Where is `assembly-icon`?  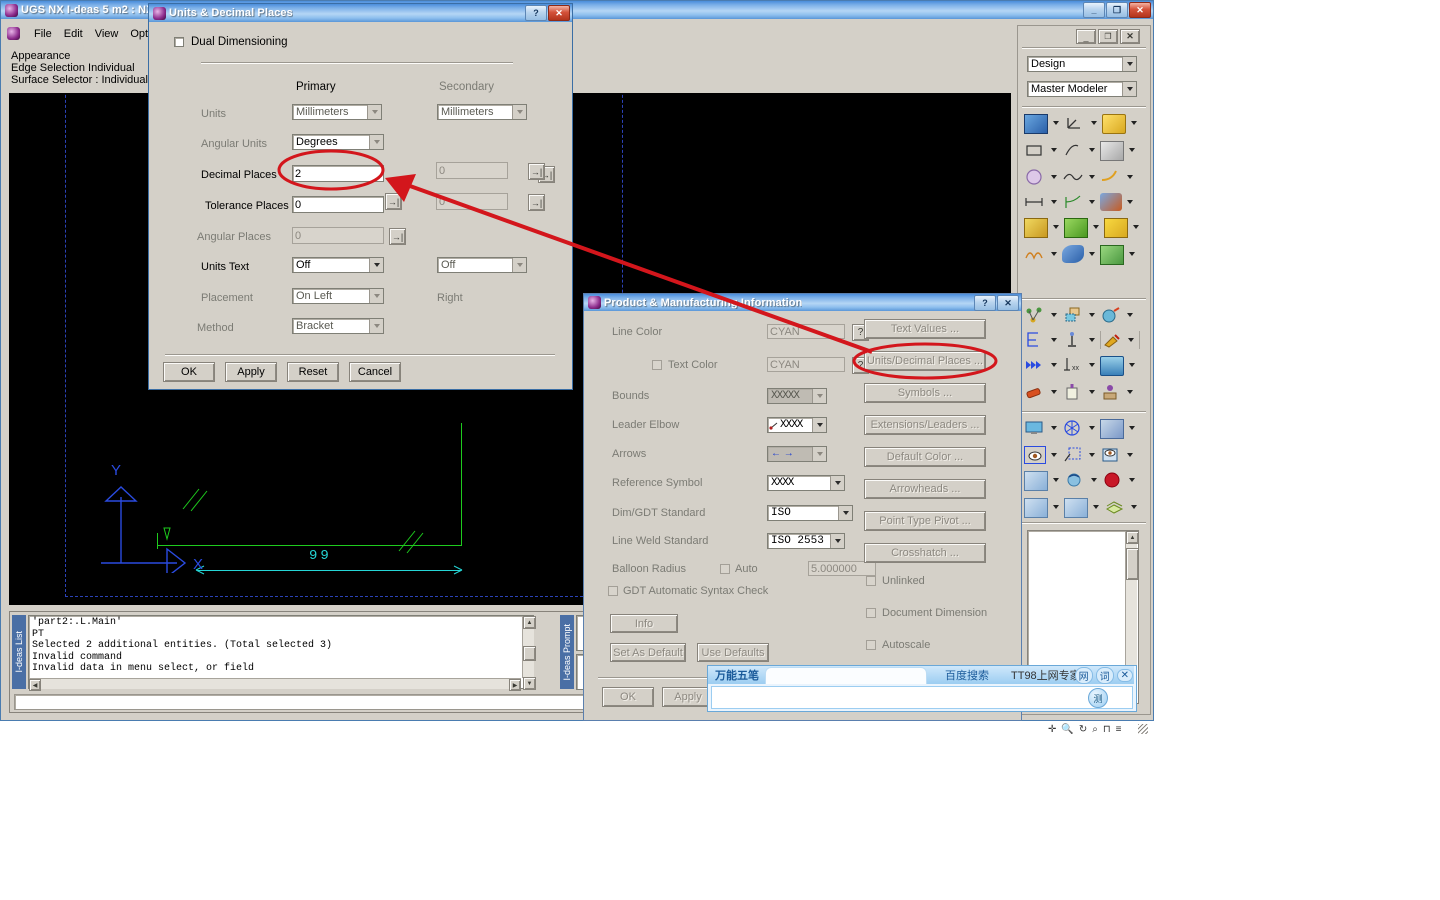 assembly-icon is located at coordinates (1035, 315).